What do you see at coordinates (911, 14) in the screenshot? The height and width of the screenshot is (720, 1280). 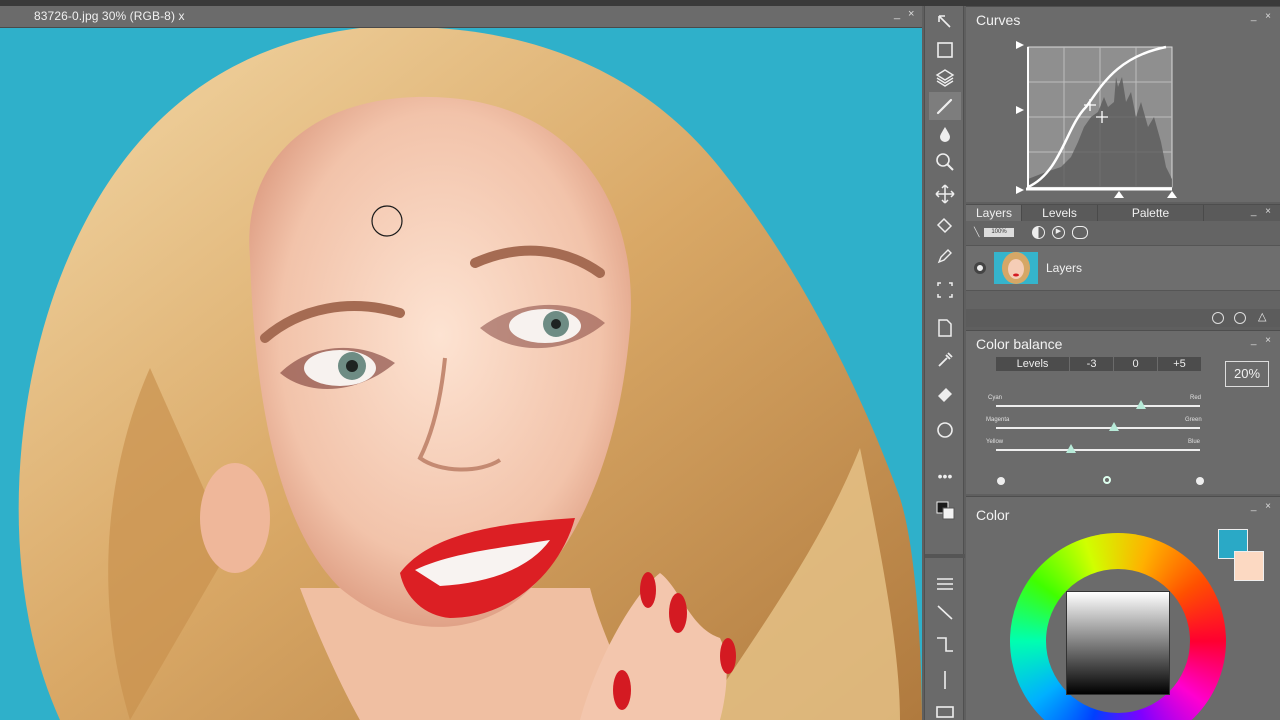 I see `close-icon: ×` at bounding box center [911, 14].